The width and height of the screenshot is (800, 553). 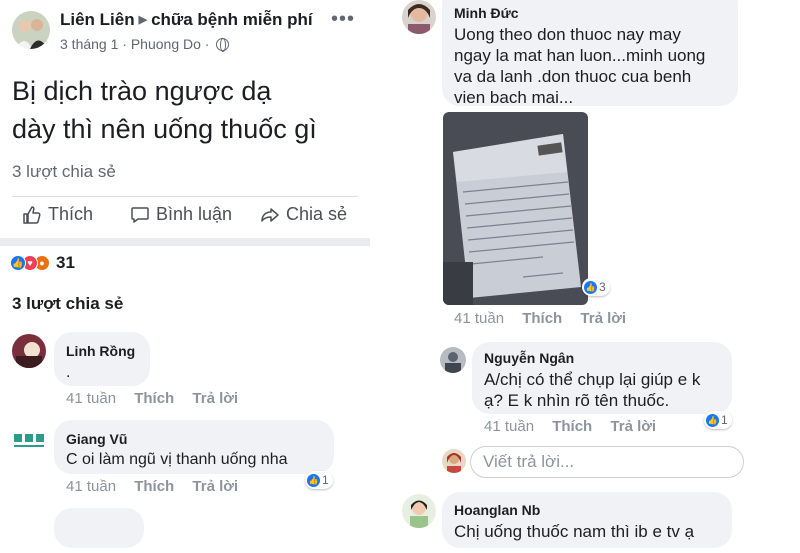 What do you see at coordinates (143, 20) in the screenshot?
I see `arrow-right-icon: ▶` at bounding box center [143, 20].